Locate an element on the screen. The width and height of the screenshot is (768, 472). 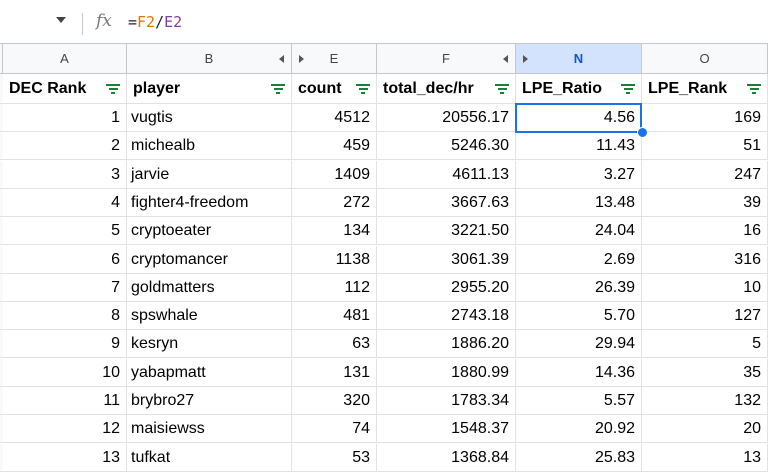
table-cell: 7 is located at coordinates (65, 287).